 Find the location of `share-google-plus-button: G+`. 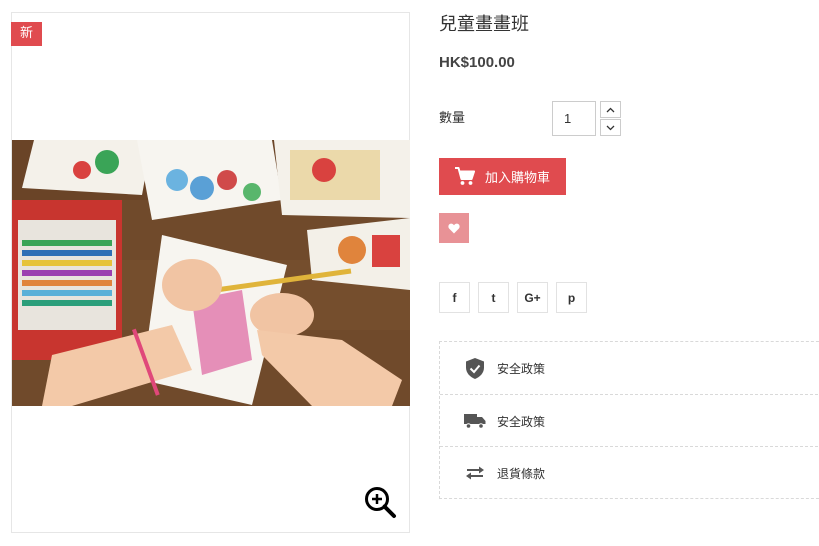

share-google-plus-button: G+ is located at coordinates (532, 297).